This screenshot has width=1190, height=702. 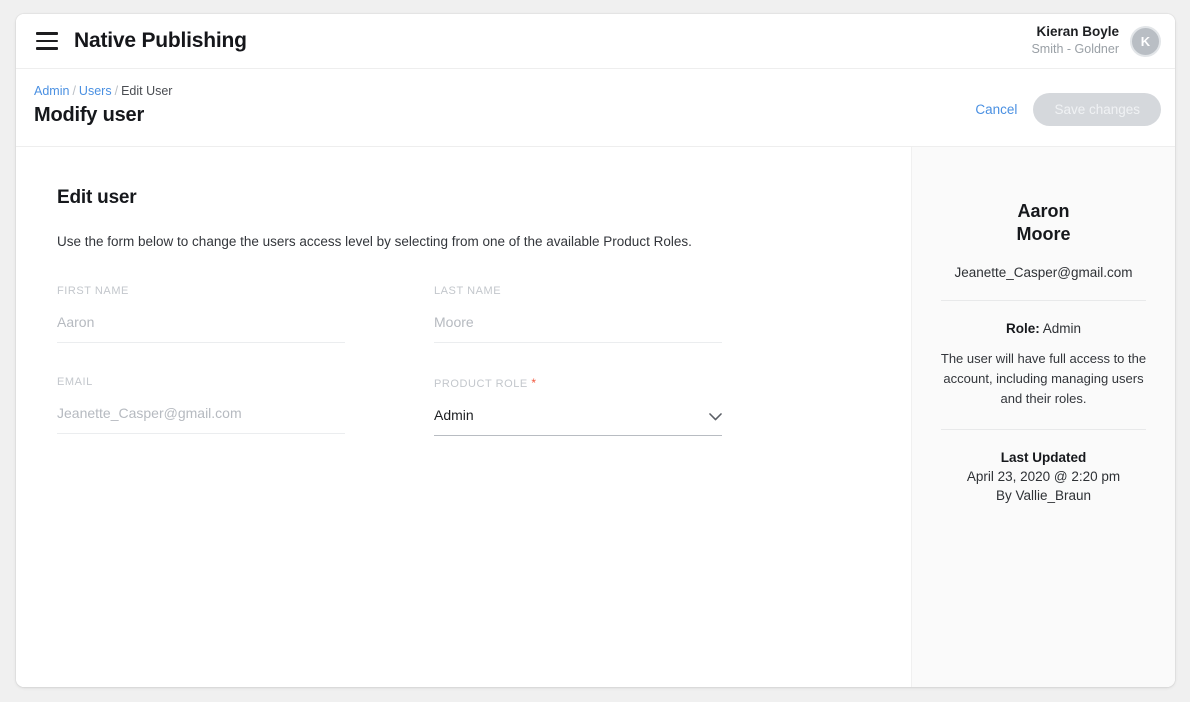 What do you see at coordinates (1043, 496) in the screenshot?
I see `summary-last-updated-by: By Vallie_Braun` at bounding box center [1043, 496].